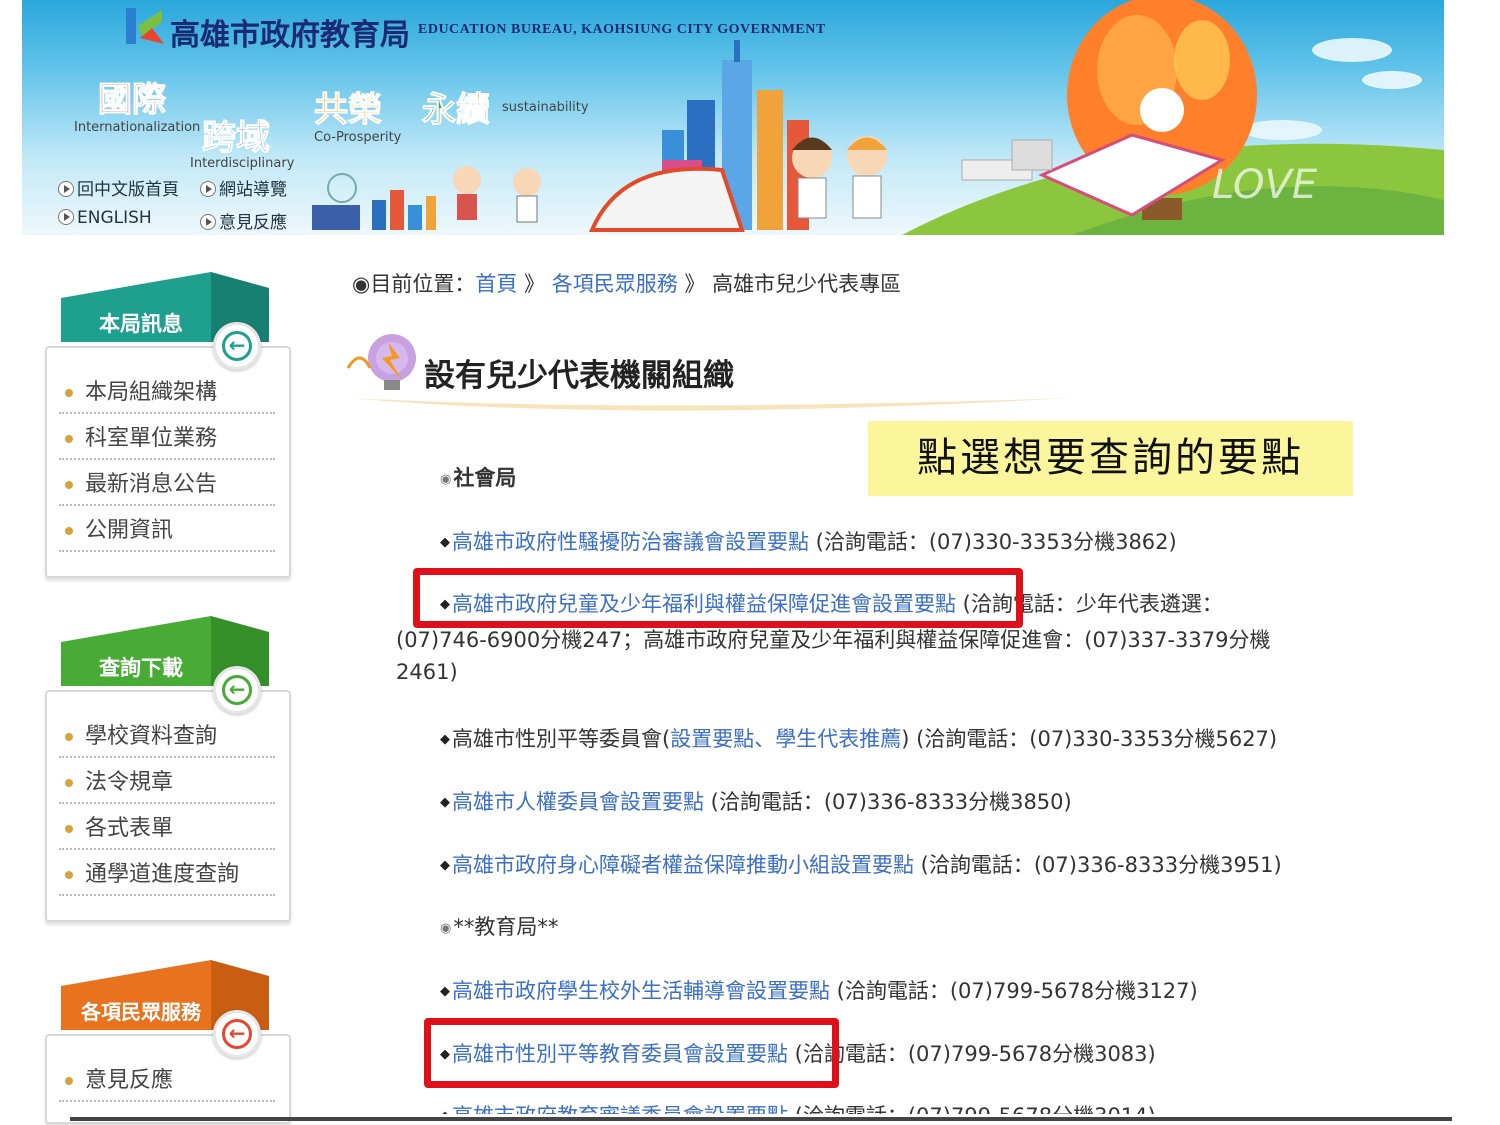  I want to click on entry-link: 高雄市政府性騷擾防治審議會設置要點, so click(630, 542).